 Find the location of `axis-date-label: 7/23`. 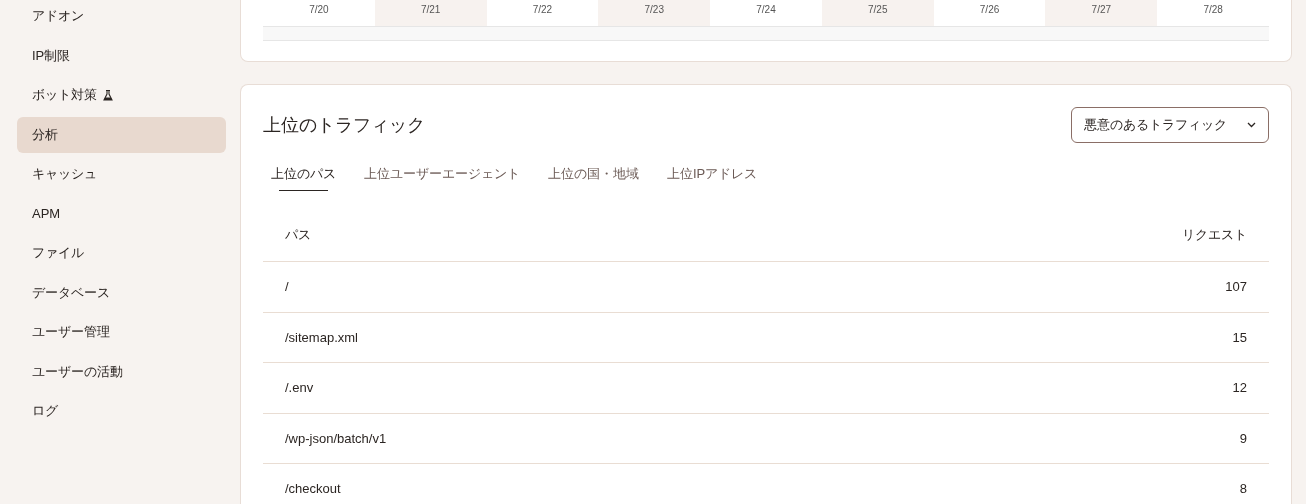

axis-date-label: 7/23 is located at coordinates (654, 10).